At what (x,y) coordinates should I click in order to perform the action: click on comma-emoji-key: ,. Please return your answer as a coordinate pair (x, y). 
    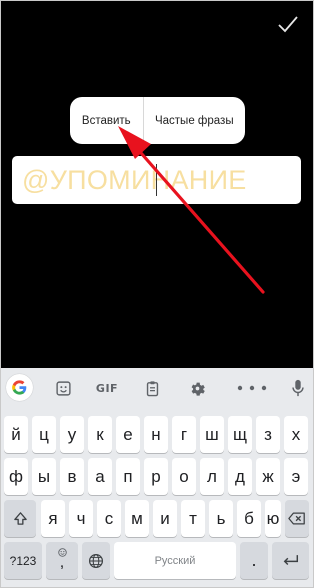
    Looking at the image, I should click on (62, 560).